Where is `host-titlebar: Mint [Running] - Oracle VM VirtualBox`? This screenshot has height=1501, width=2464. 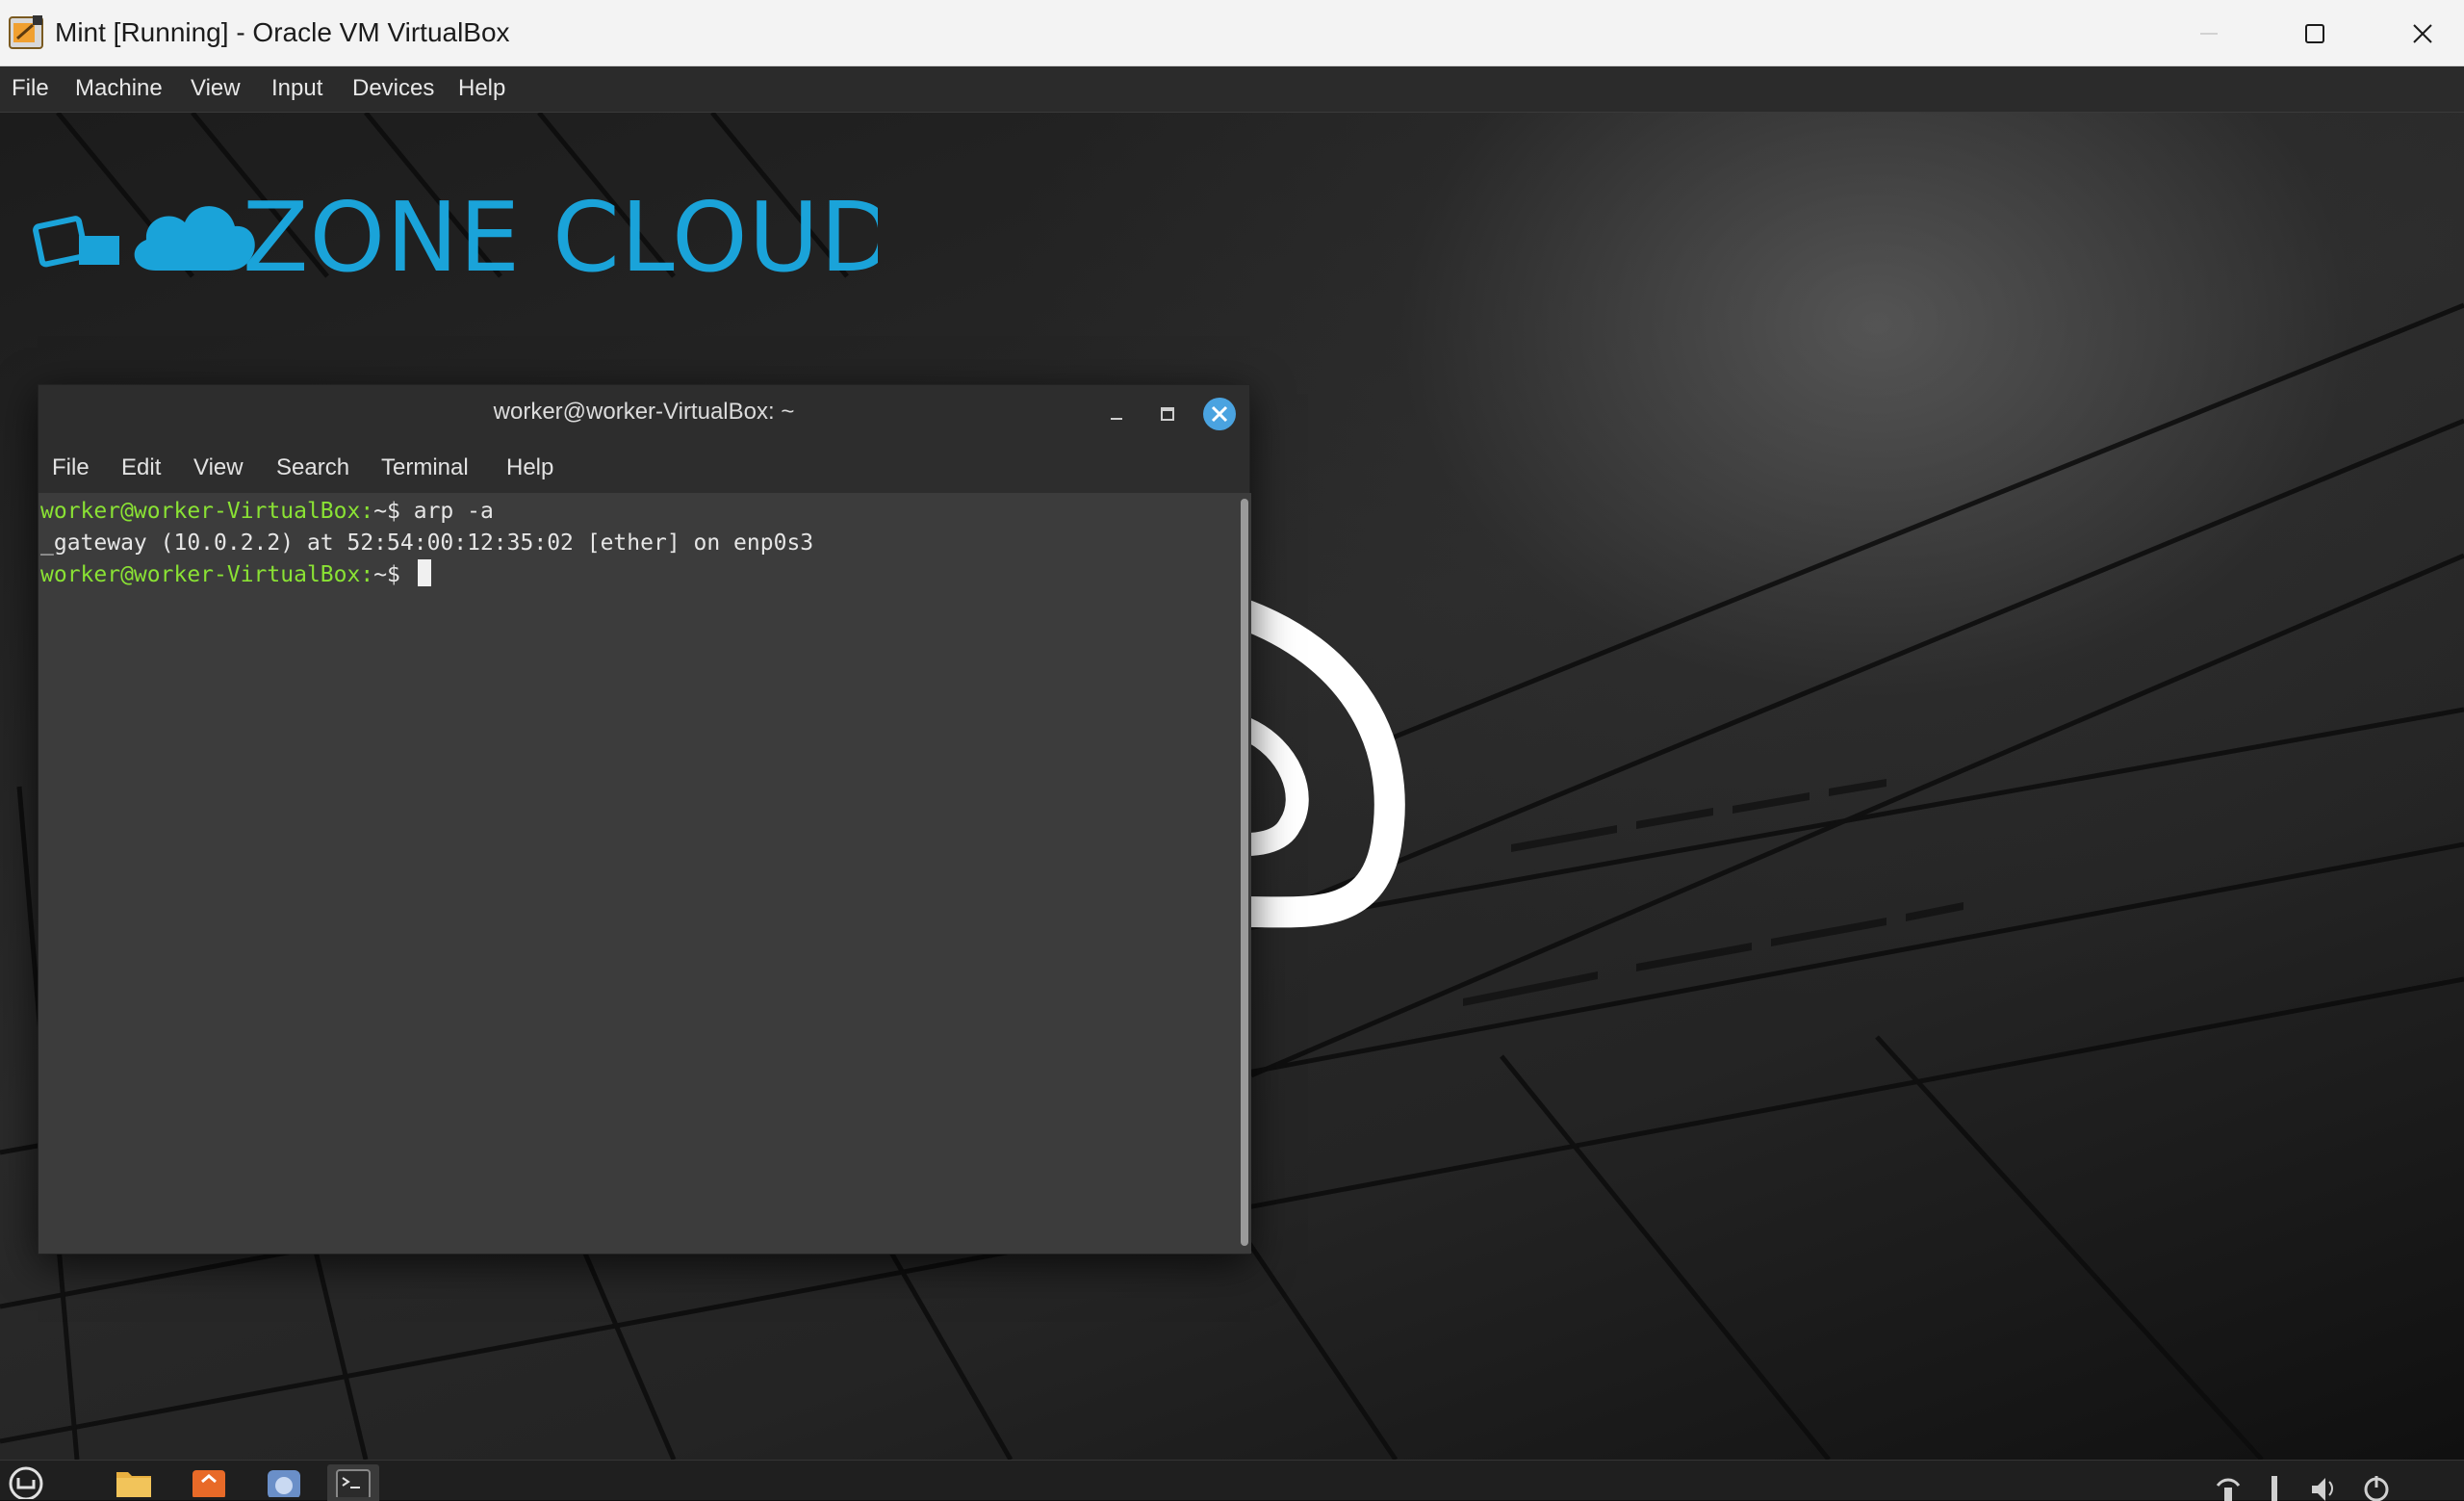
host-titlebar: Mint [Running] - Oracle VM VirtualBox is located at coordinates (1232, 33).